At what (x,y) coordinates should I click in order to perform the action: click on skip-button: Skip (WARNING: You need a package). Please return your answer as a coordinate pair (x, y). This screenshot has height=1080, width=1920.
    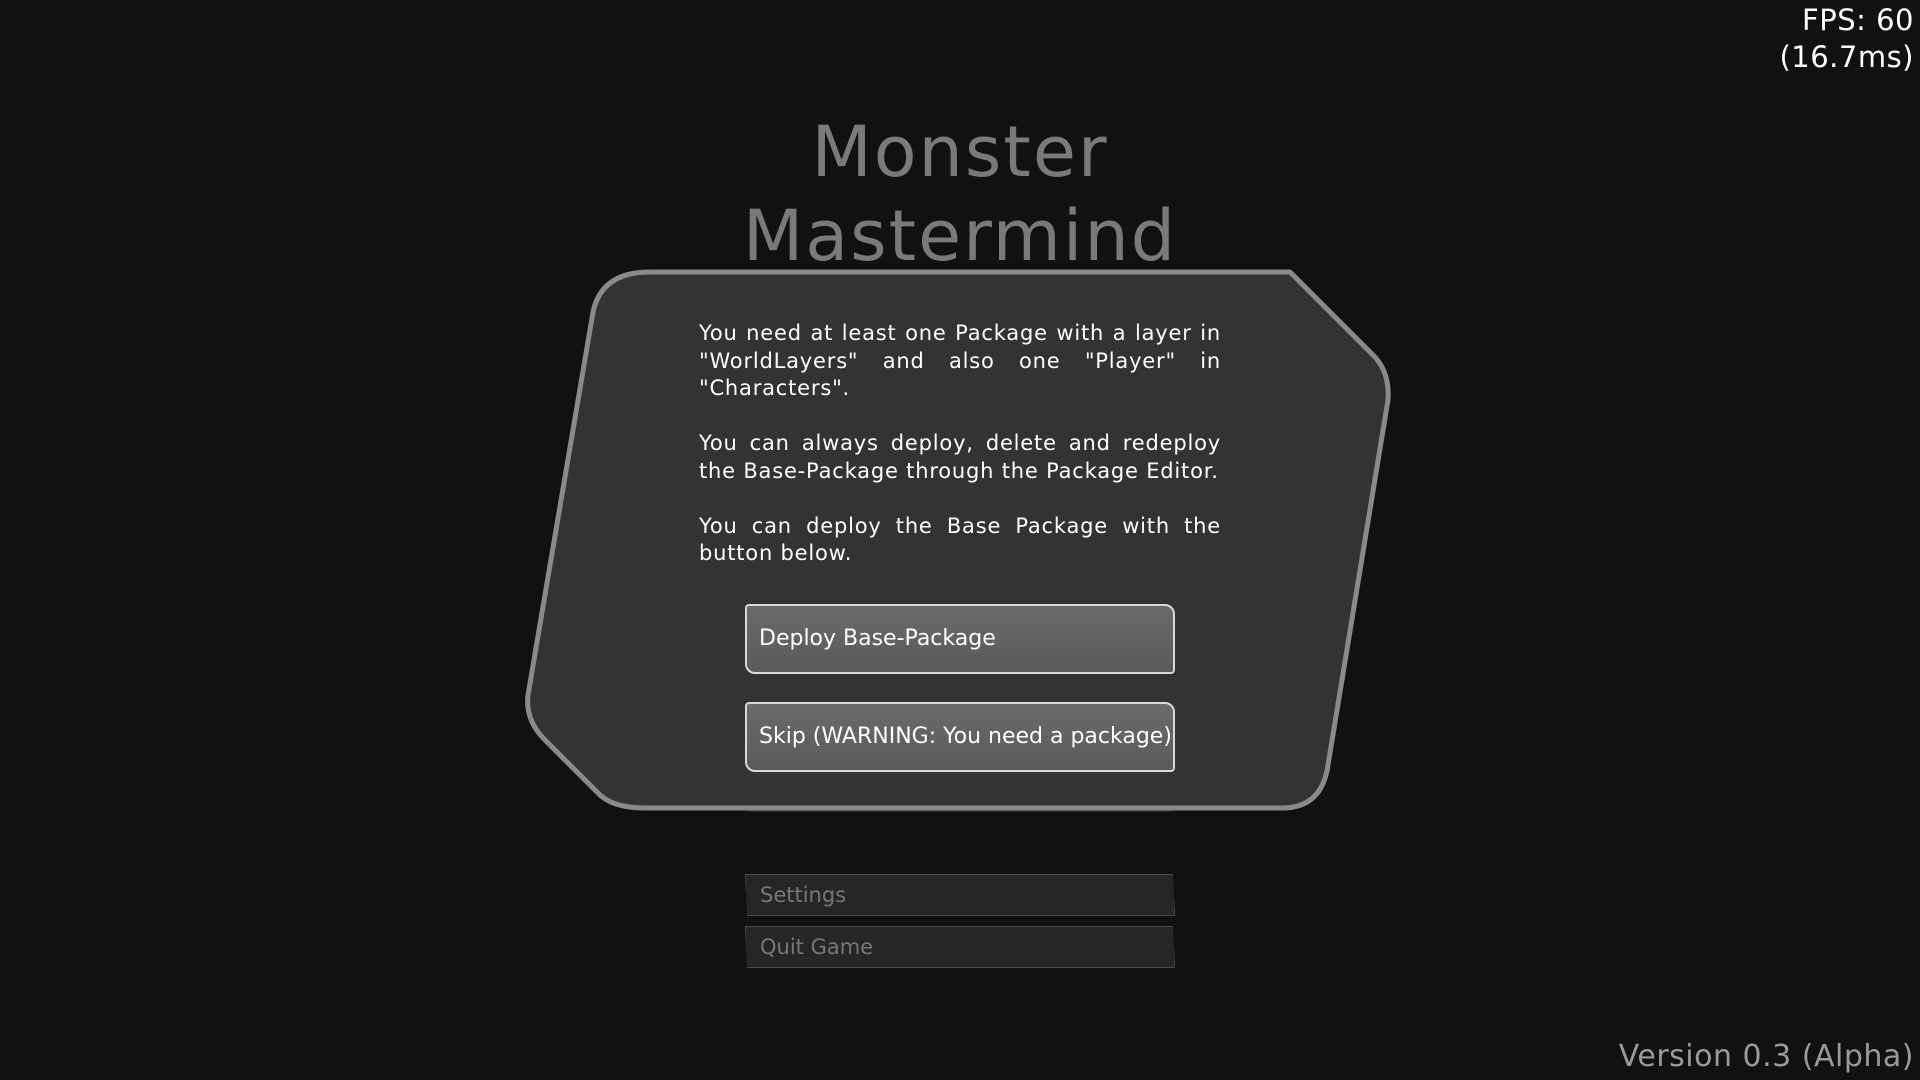
    Looking at the image, I should click on (960, 737).